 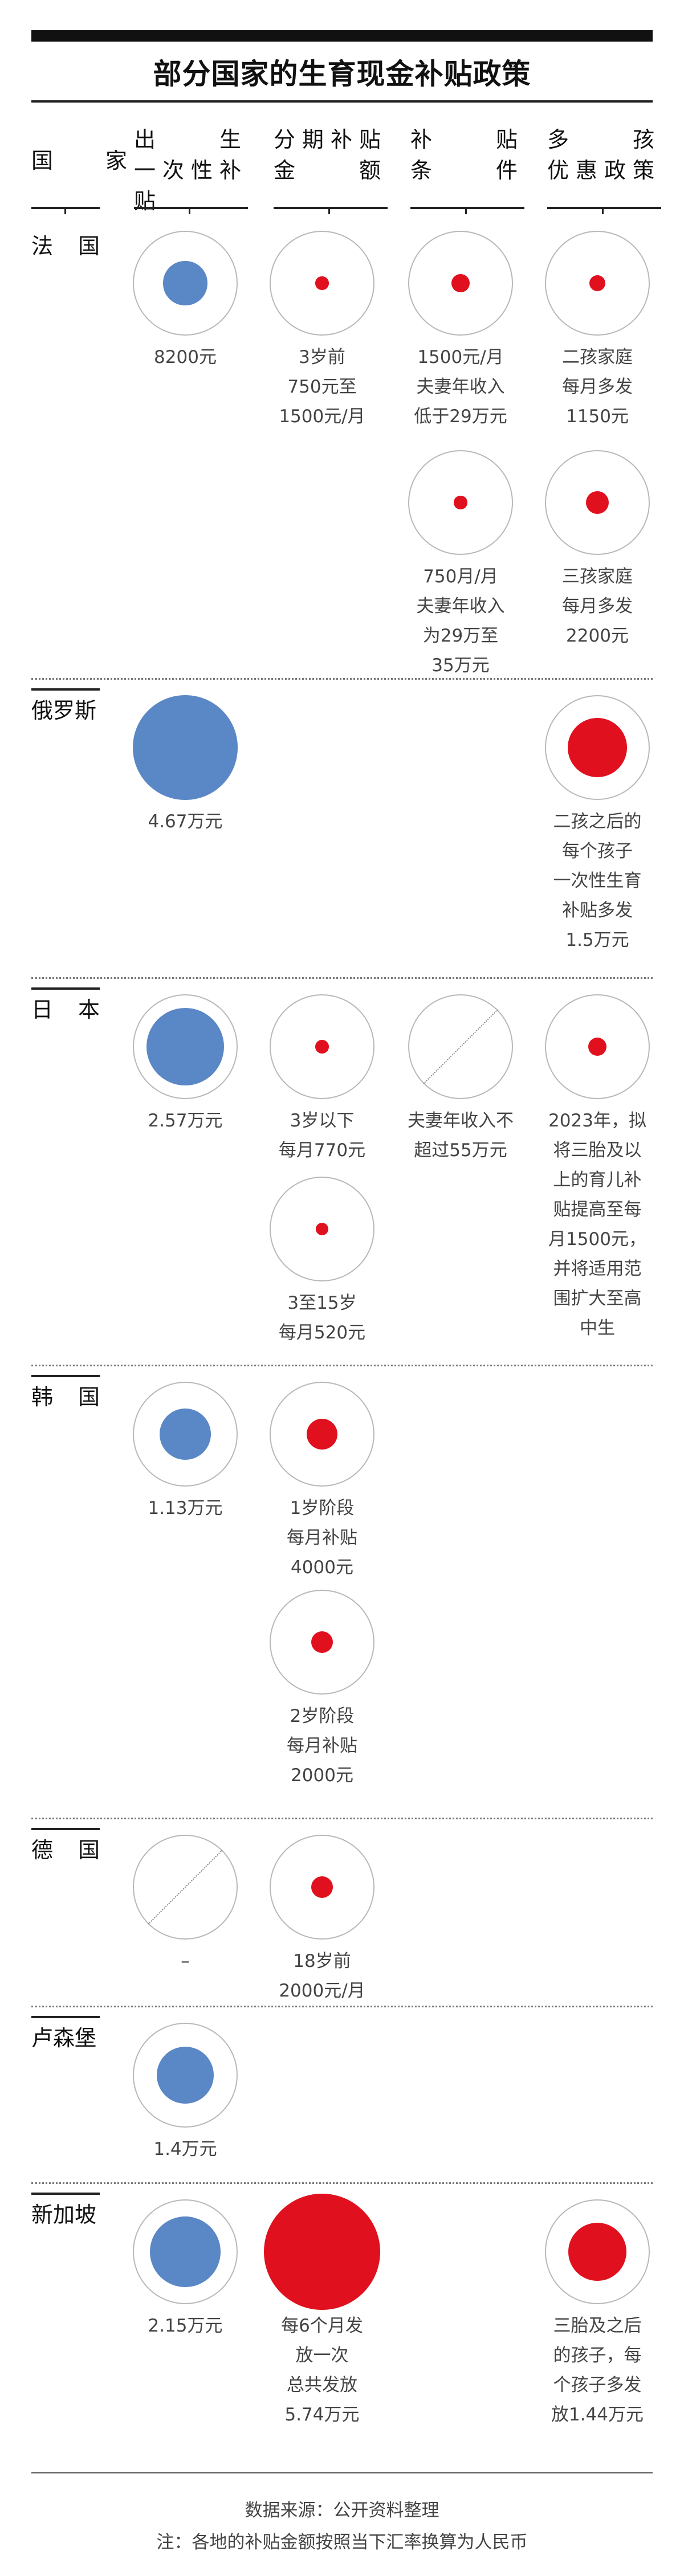 I want to click on column-header-line: 国 家, so click(x=79, y=161).